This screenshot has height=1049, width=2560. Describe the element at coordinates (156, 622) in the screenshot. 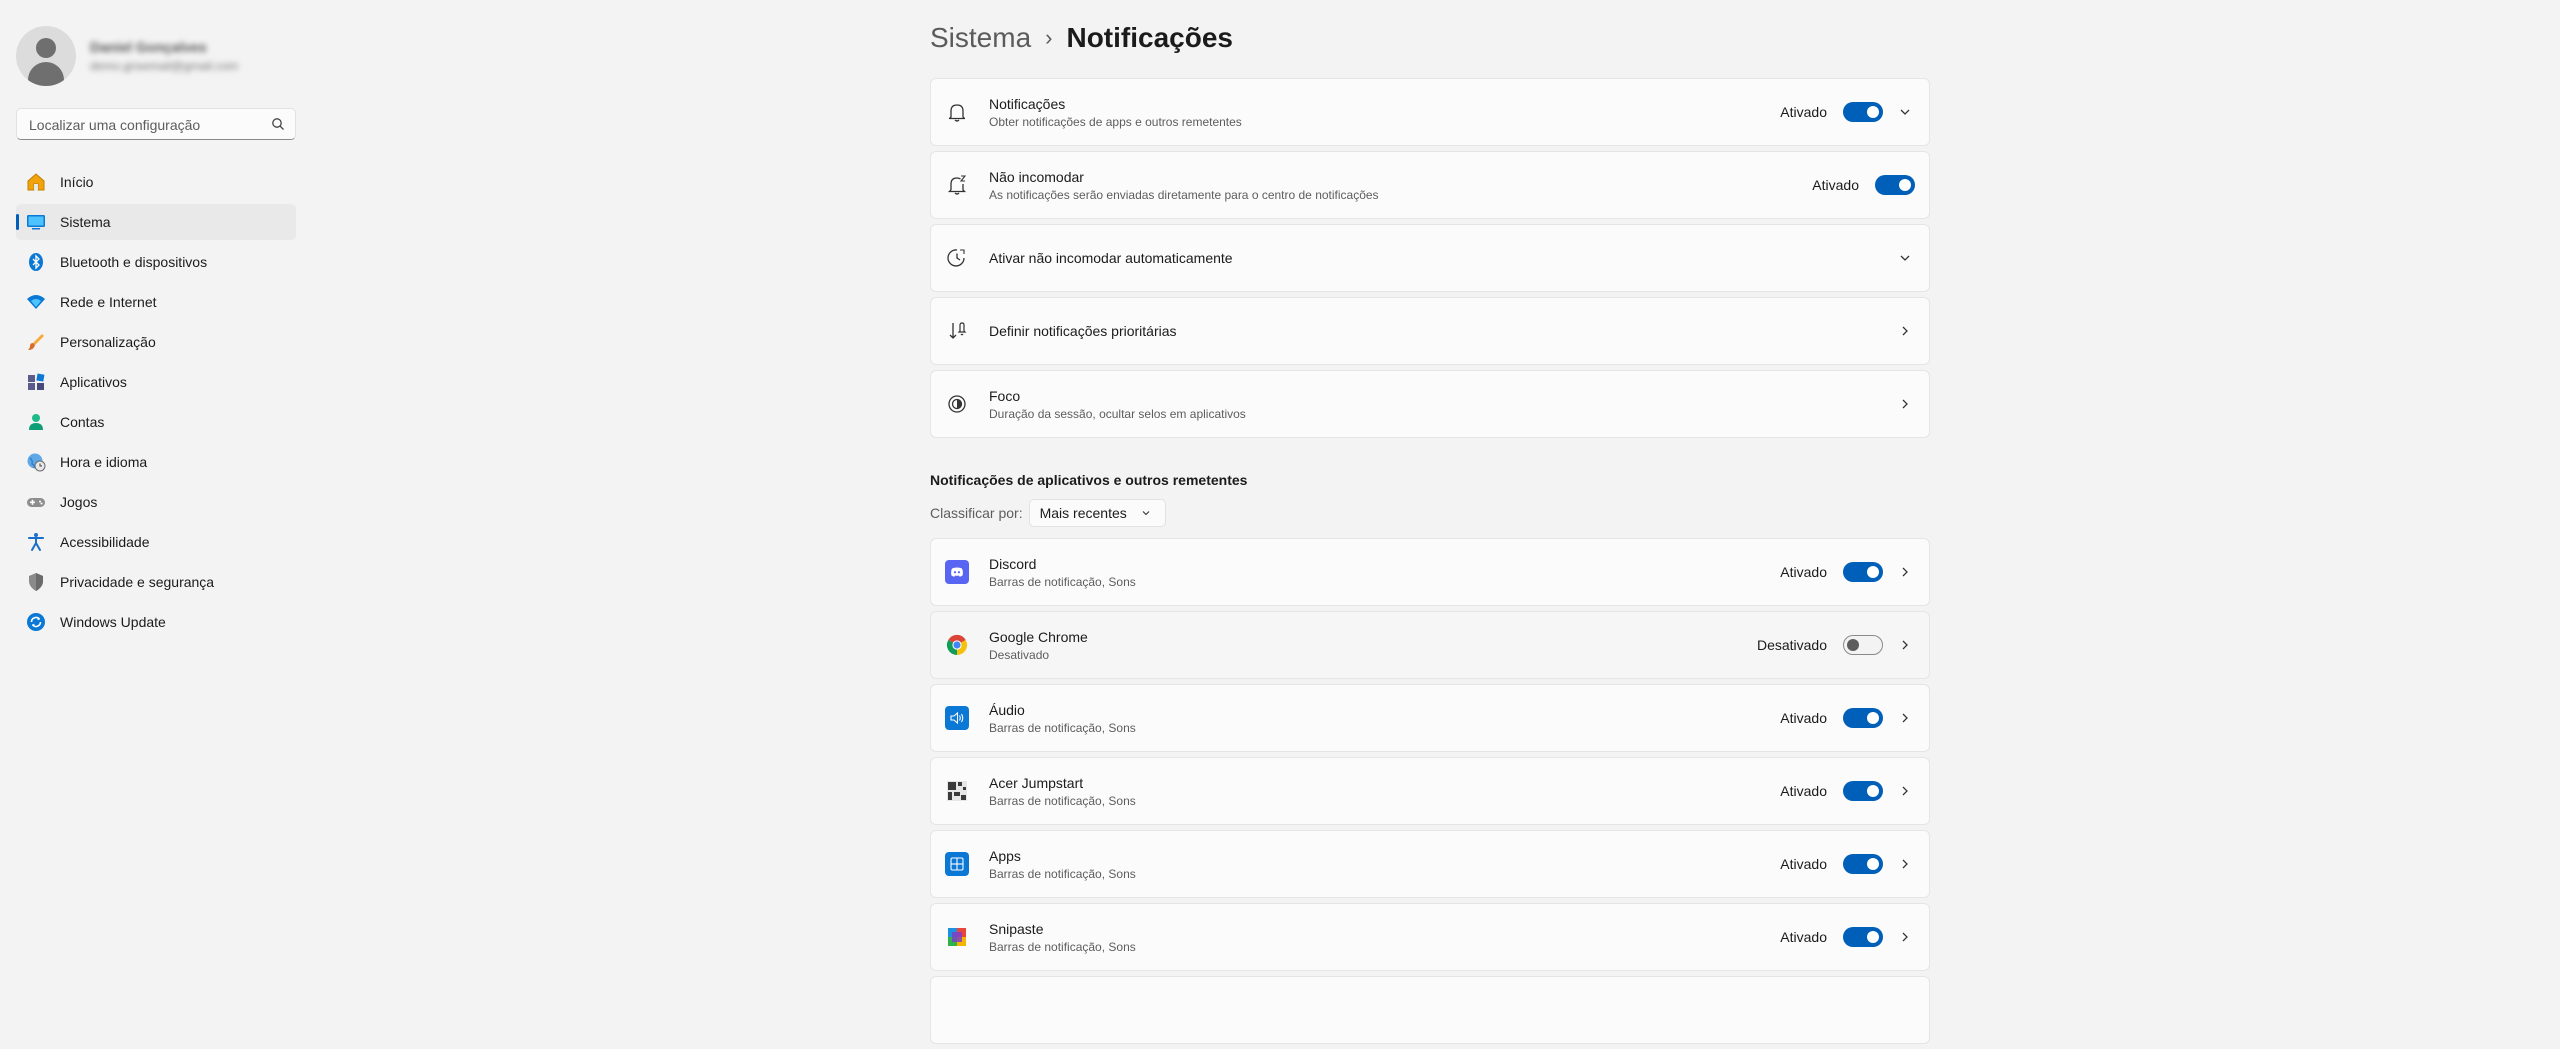

I see `sidebar-item-windows-update: Windows Update` at that location.